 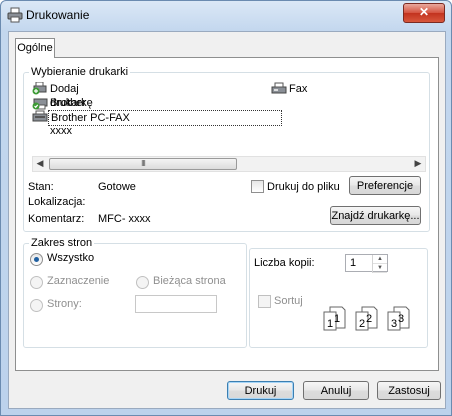 I want to click on scrollbar-thumb: III, so click(x=143, y=164).